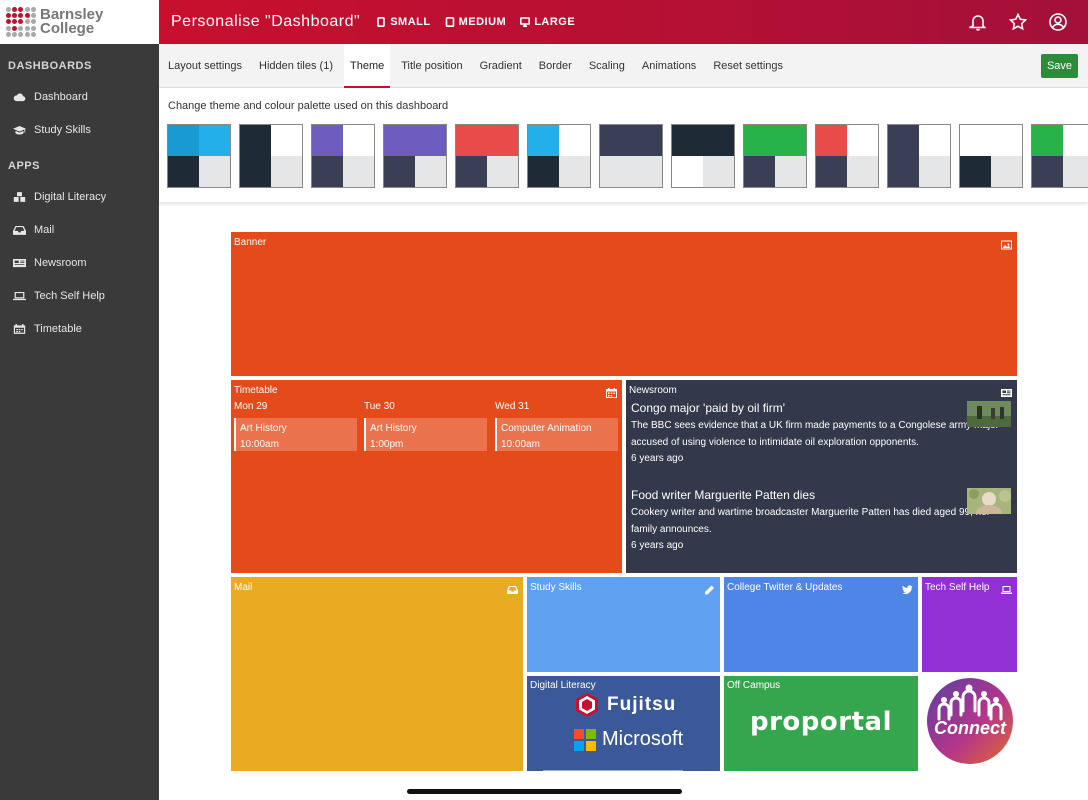  What do you see at coordinates (501, 66) in the screenshot?
I see `tab-gradient: Gradient` at bounding box center [501, 66].